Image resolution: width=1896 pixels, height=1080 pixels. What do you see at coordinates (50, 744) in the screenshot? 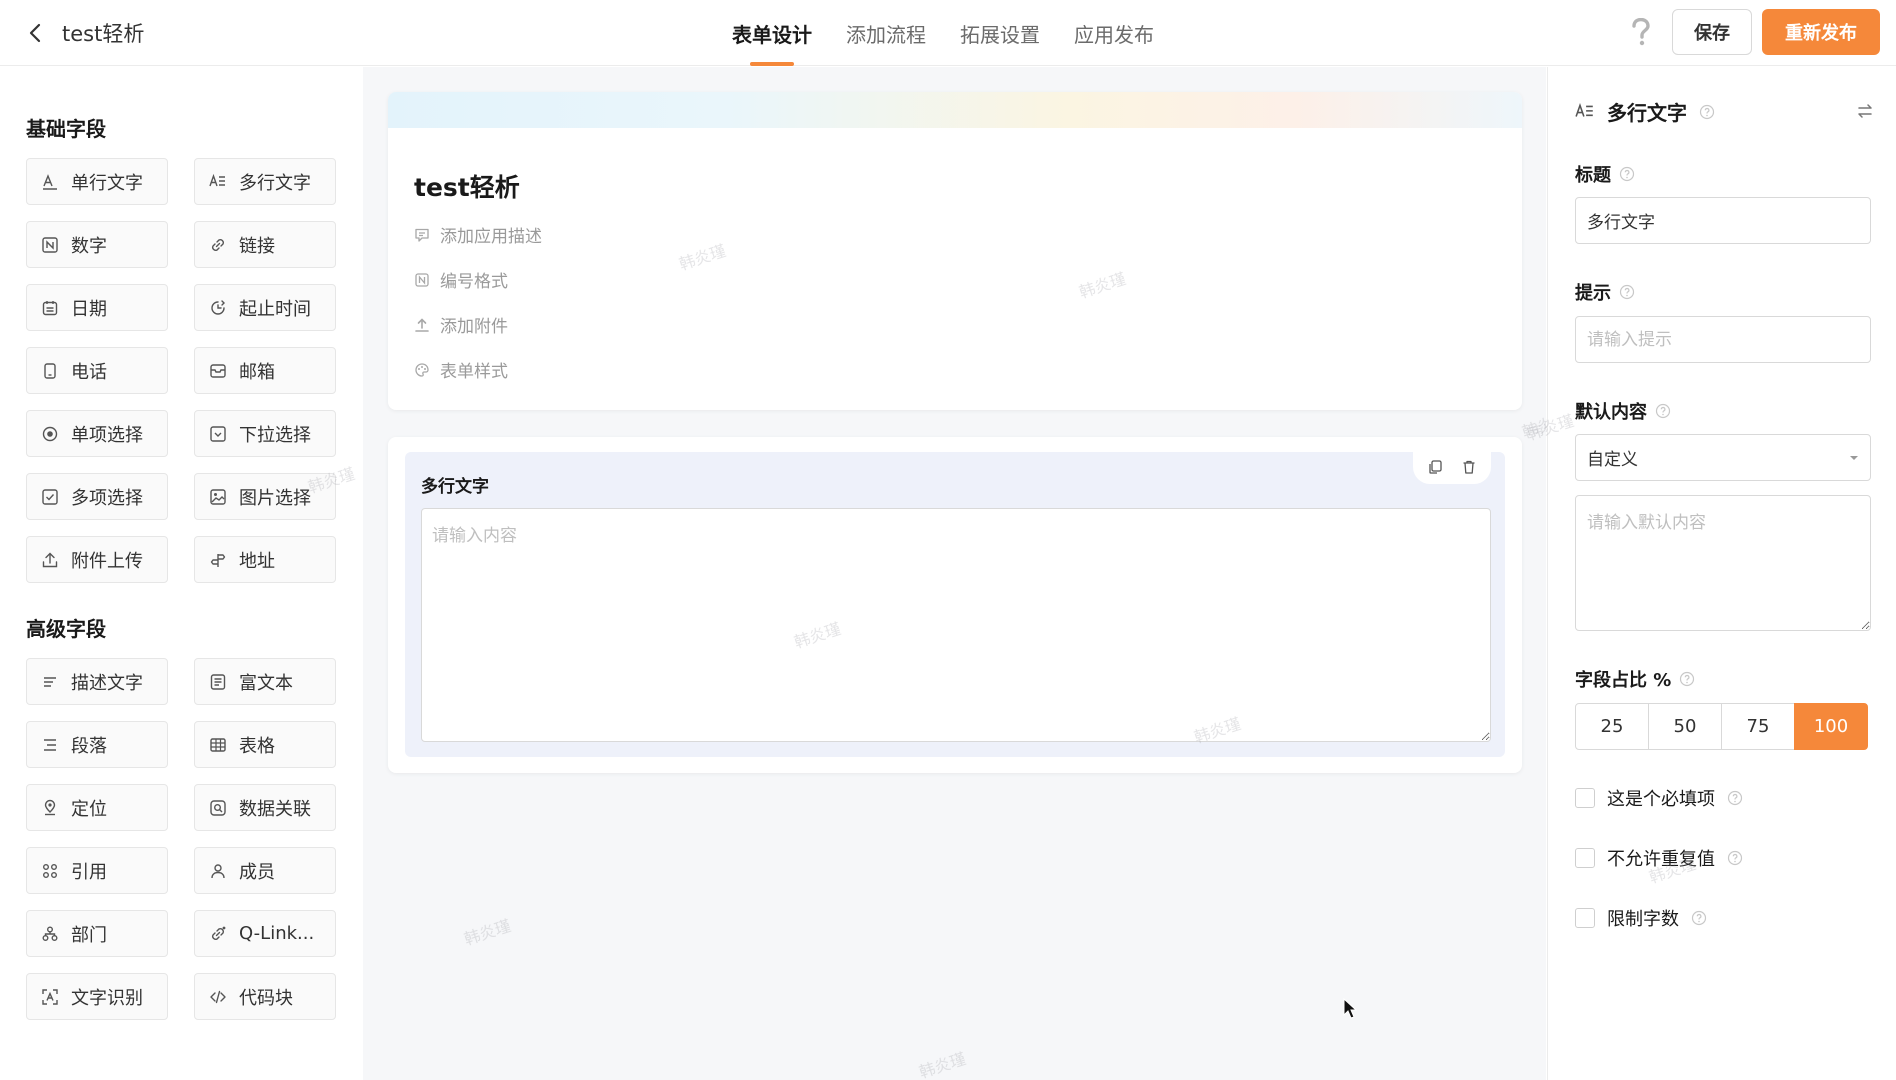
I see `paragraph-icon` at bounding box center [50, 744].